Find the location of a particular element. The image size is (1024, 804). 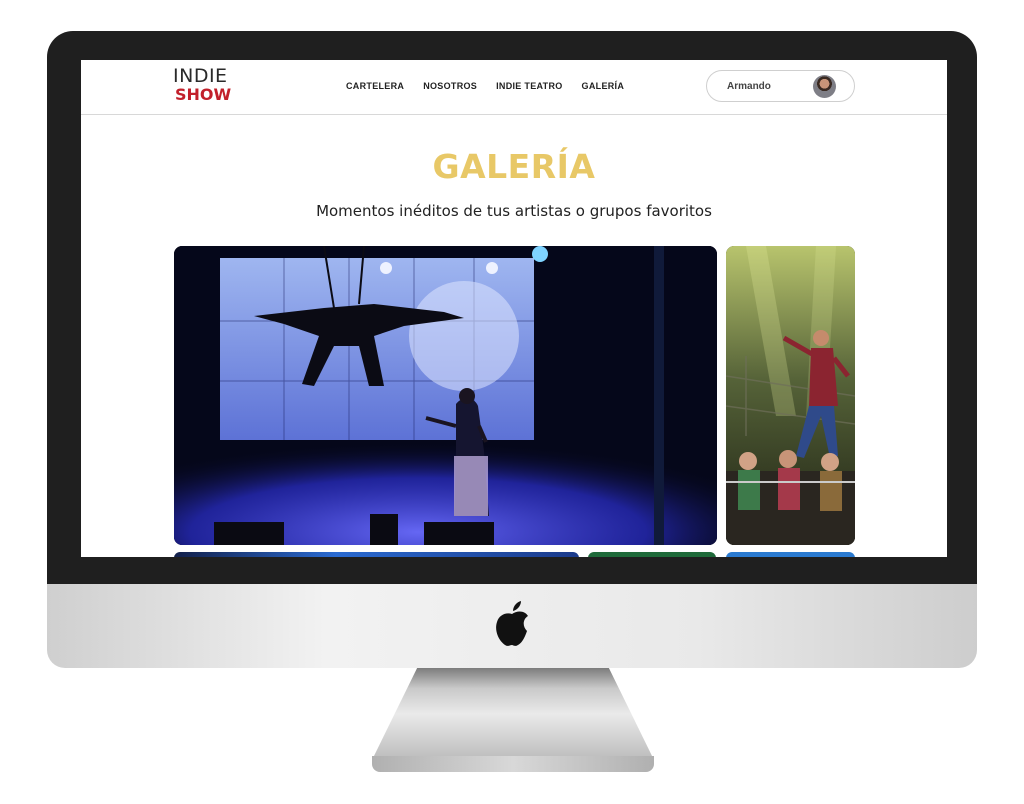

nav-item-cartelera: CARTELERA is located at coordinates (375, 86).